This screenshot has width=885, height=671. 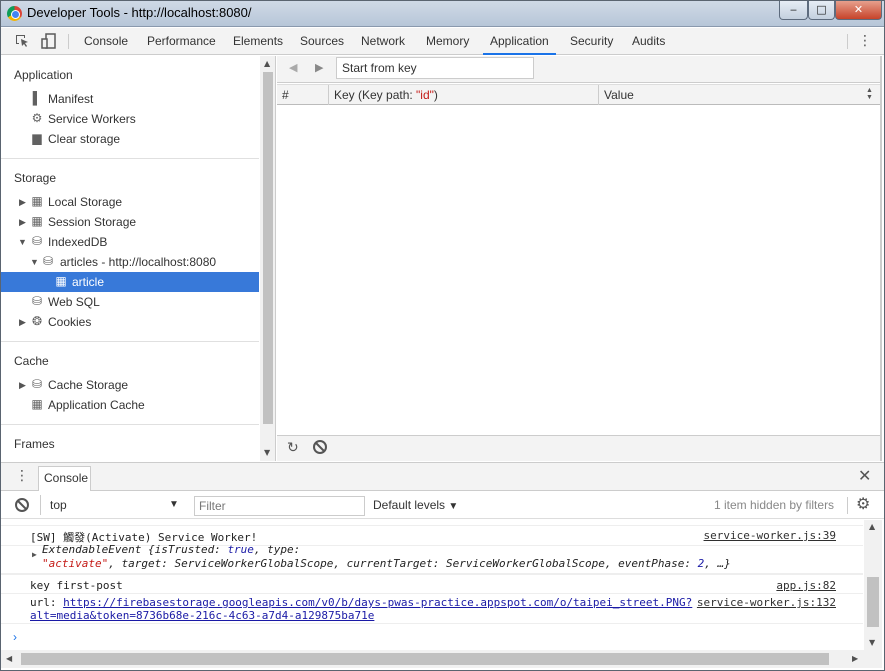 What do you see at coordinates (130, 262) in the screenshot?
I see `sidebar-item-articles-db: ▼ ⛁ articles - http://localhost:8080` at bounding box center [130, 262].